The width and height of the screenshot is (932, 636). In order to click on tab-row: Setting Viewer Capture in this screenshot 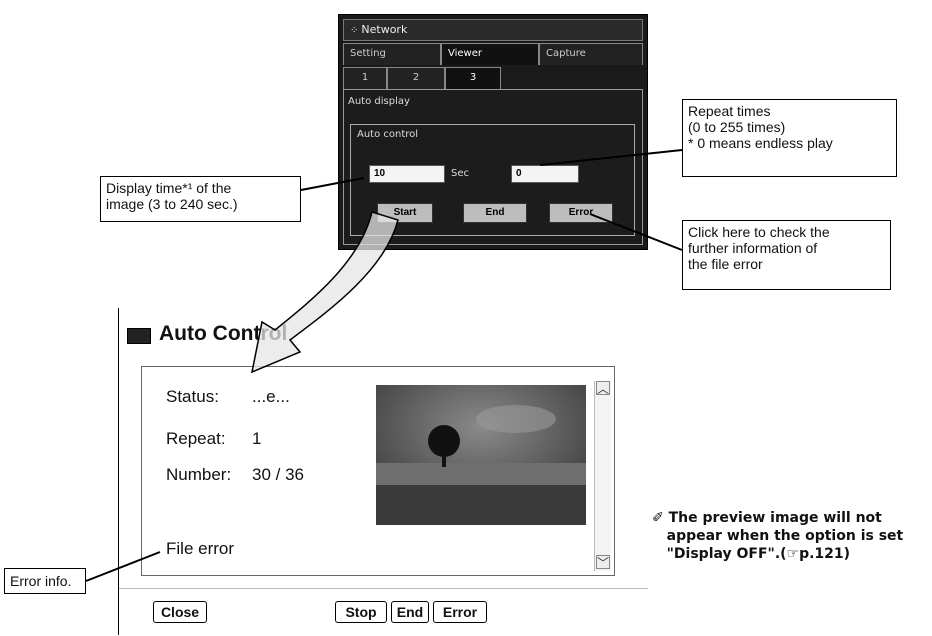, I will do `click(493, 54)`.